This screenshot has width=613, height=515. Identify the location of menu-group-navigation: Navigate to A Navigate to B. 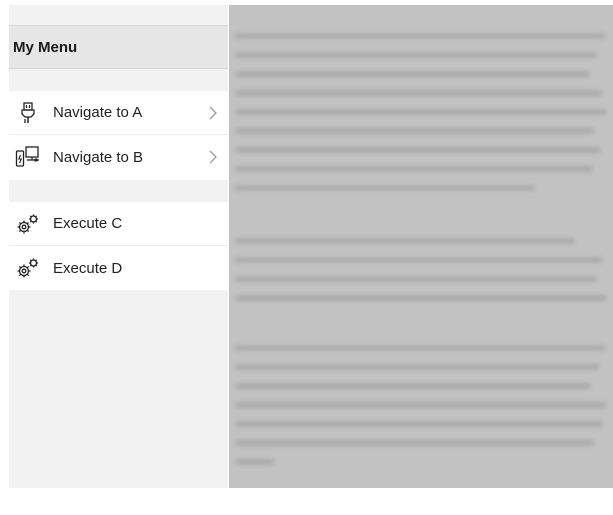
(118, 135).